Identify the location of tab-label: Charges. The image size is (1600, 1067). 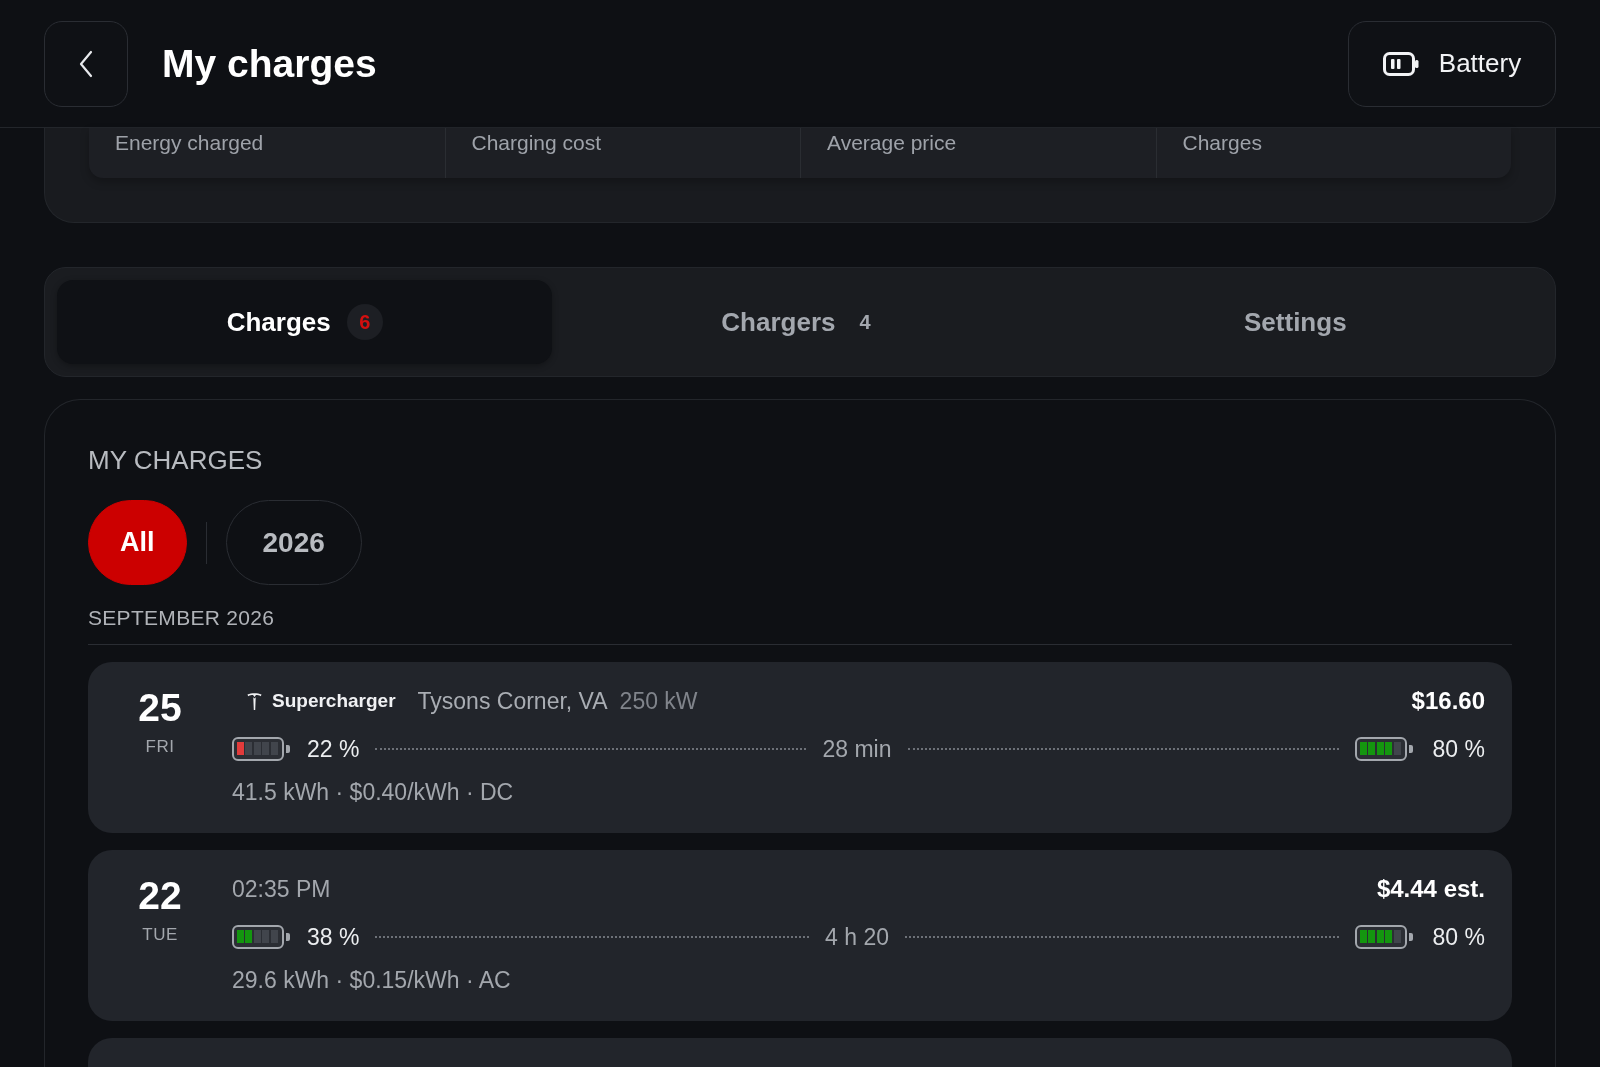
(278, 322).